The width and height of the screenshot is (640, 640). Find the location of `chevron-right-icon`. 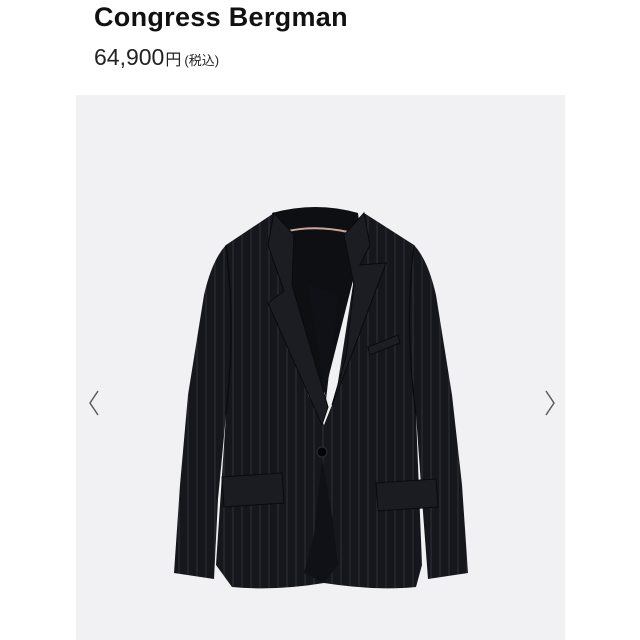

chevron-right-icon is located at coordinates (550, 403).